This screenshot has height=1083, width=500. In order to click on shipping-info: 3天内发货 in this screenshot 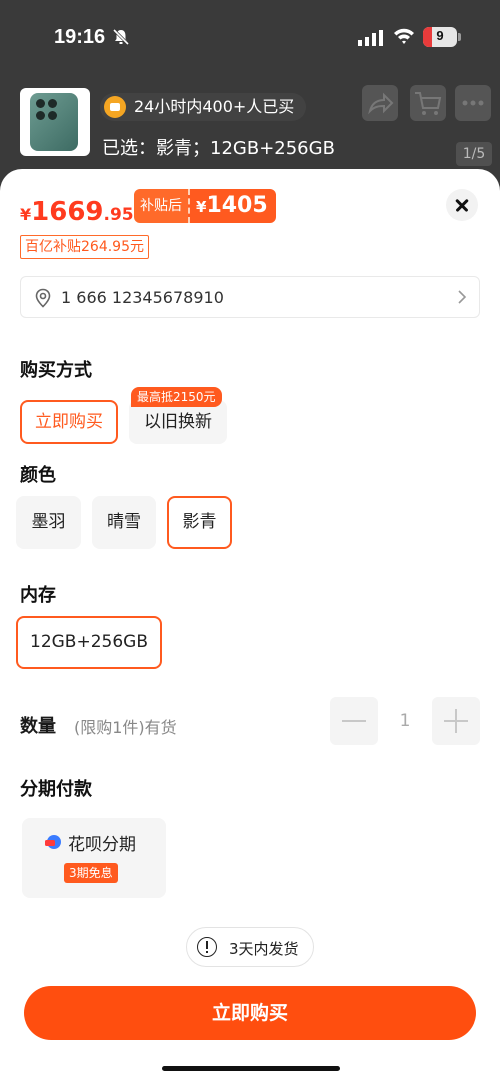, I will do `click(250, 947)`.